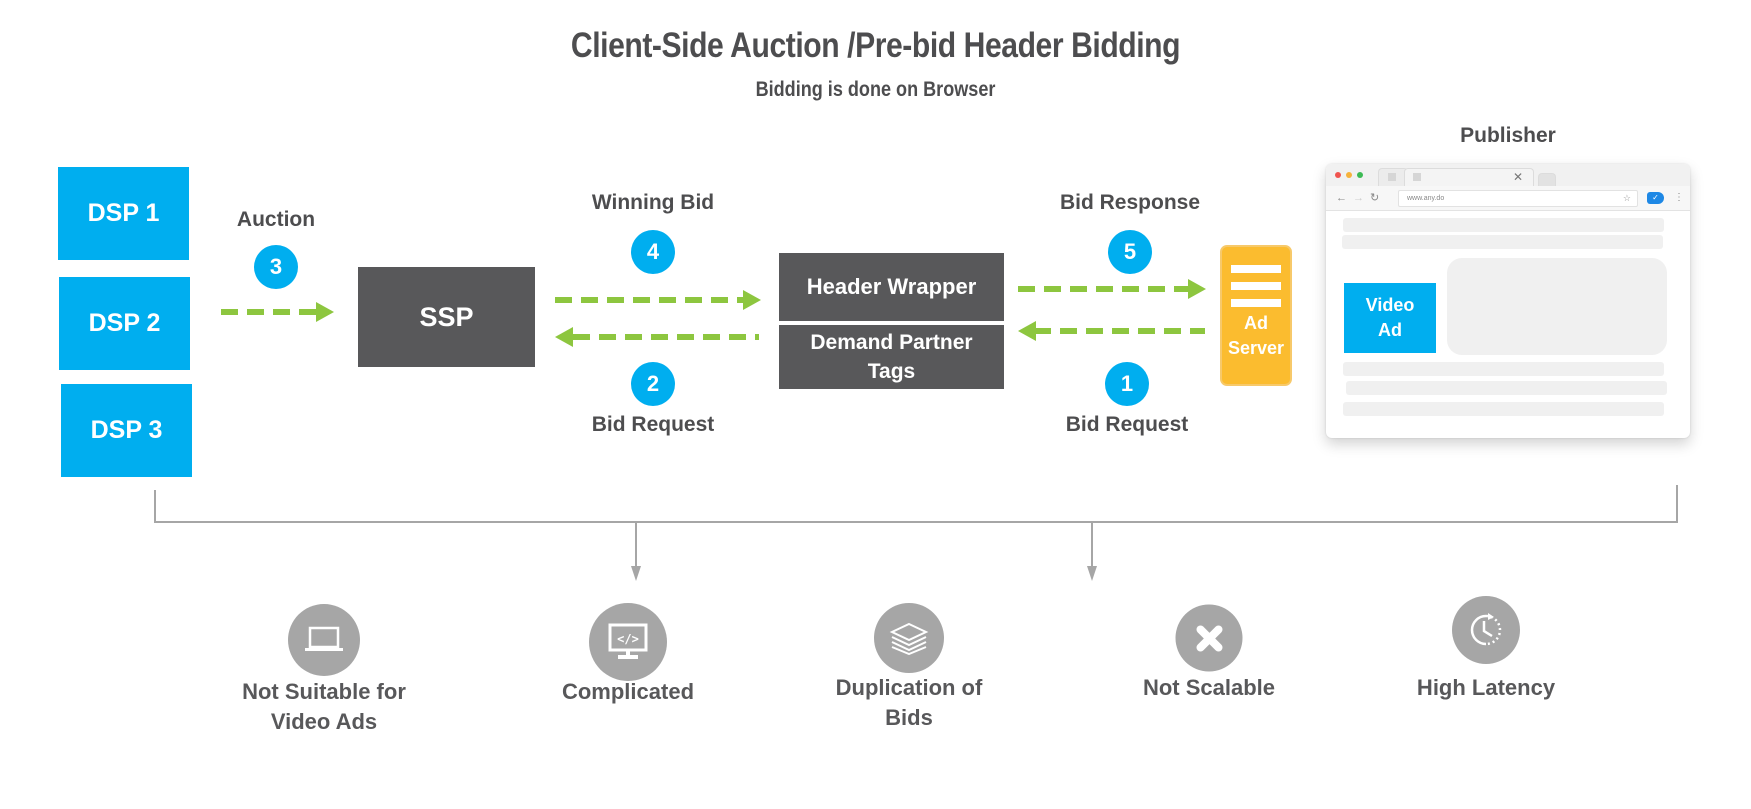  I want to click on issue-label-line2: Bids, so click(909, 717).